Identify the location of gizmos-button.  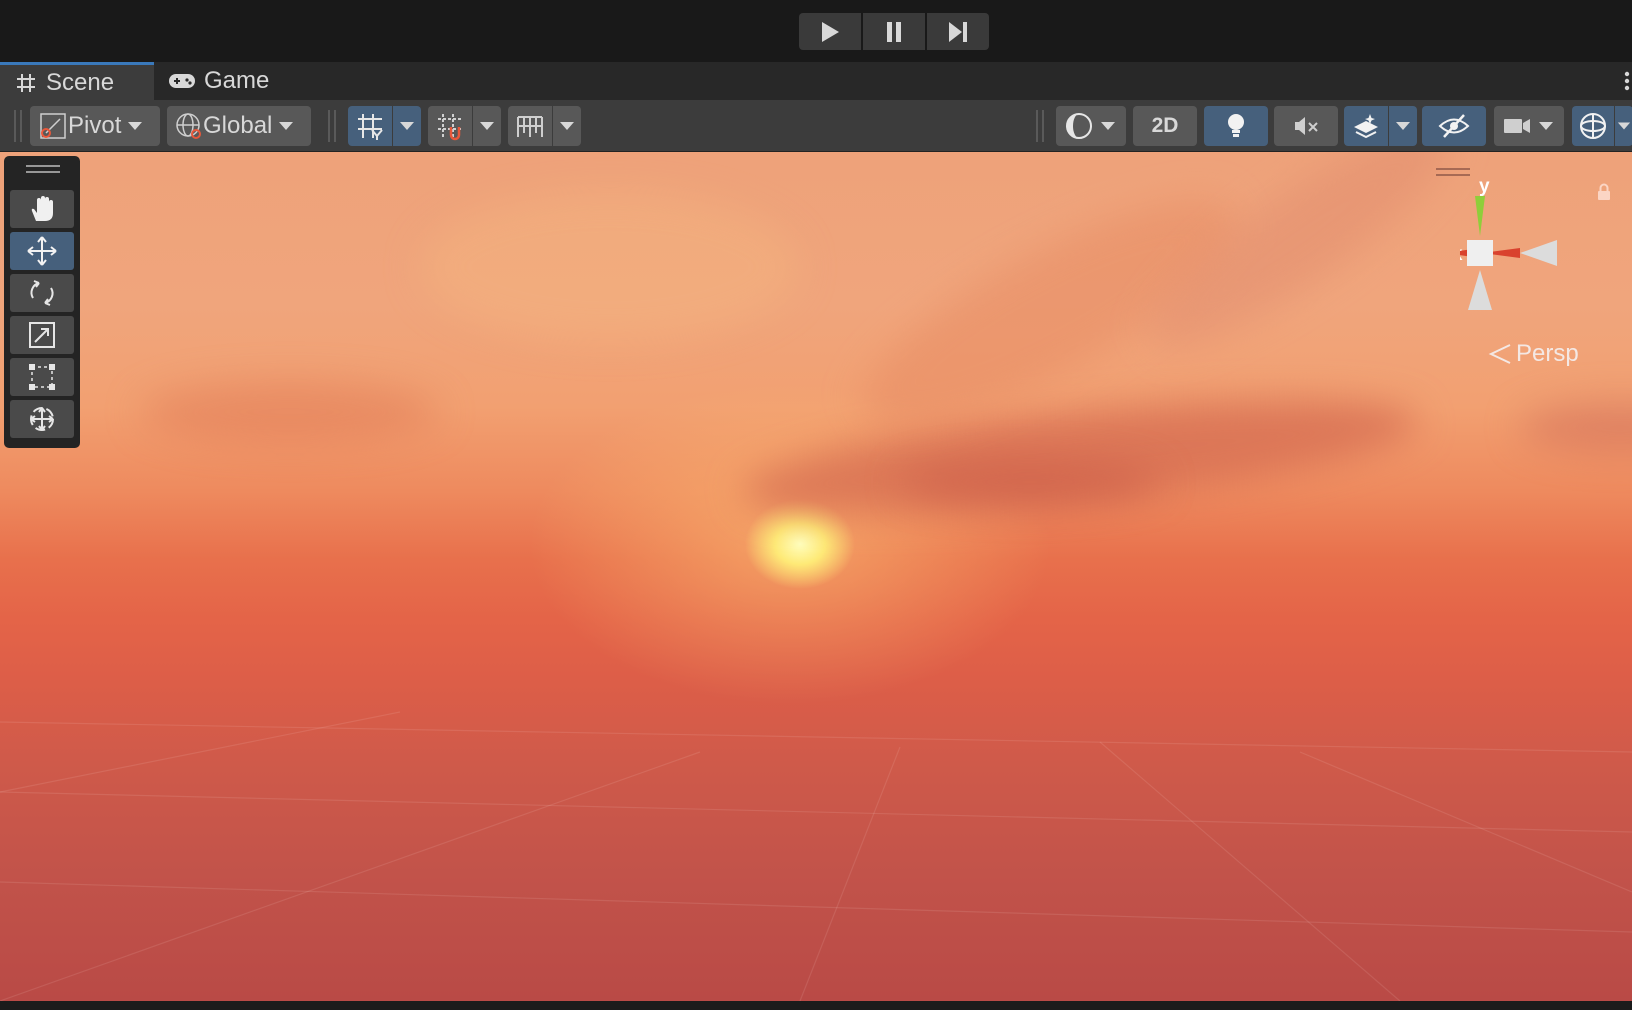
(1593, 126).